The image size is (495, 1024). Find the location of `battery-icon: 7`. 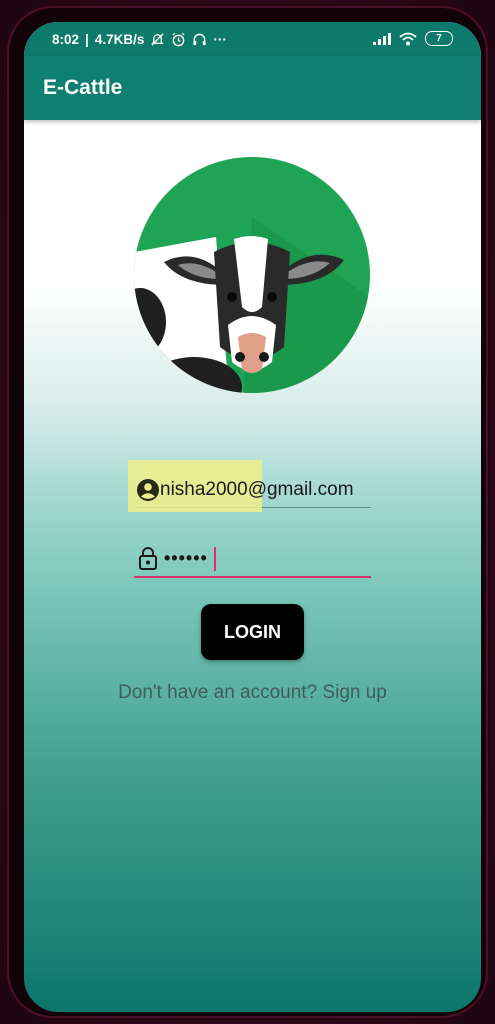

battery-icon: 7 is located at coordinates (439, 38).